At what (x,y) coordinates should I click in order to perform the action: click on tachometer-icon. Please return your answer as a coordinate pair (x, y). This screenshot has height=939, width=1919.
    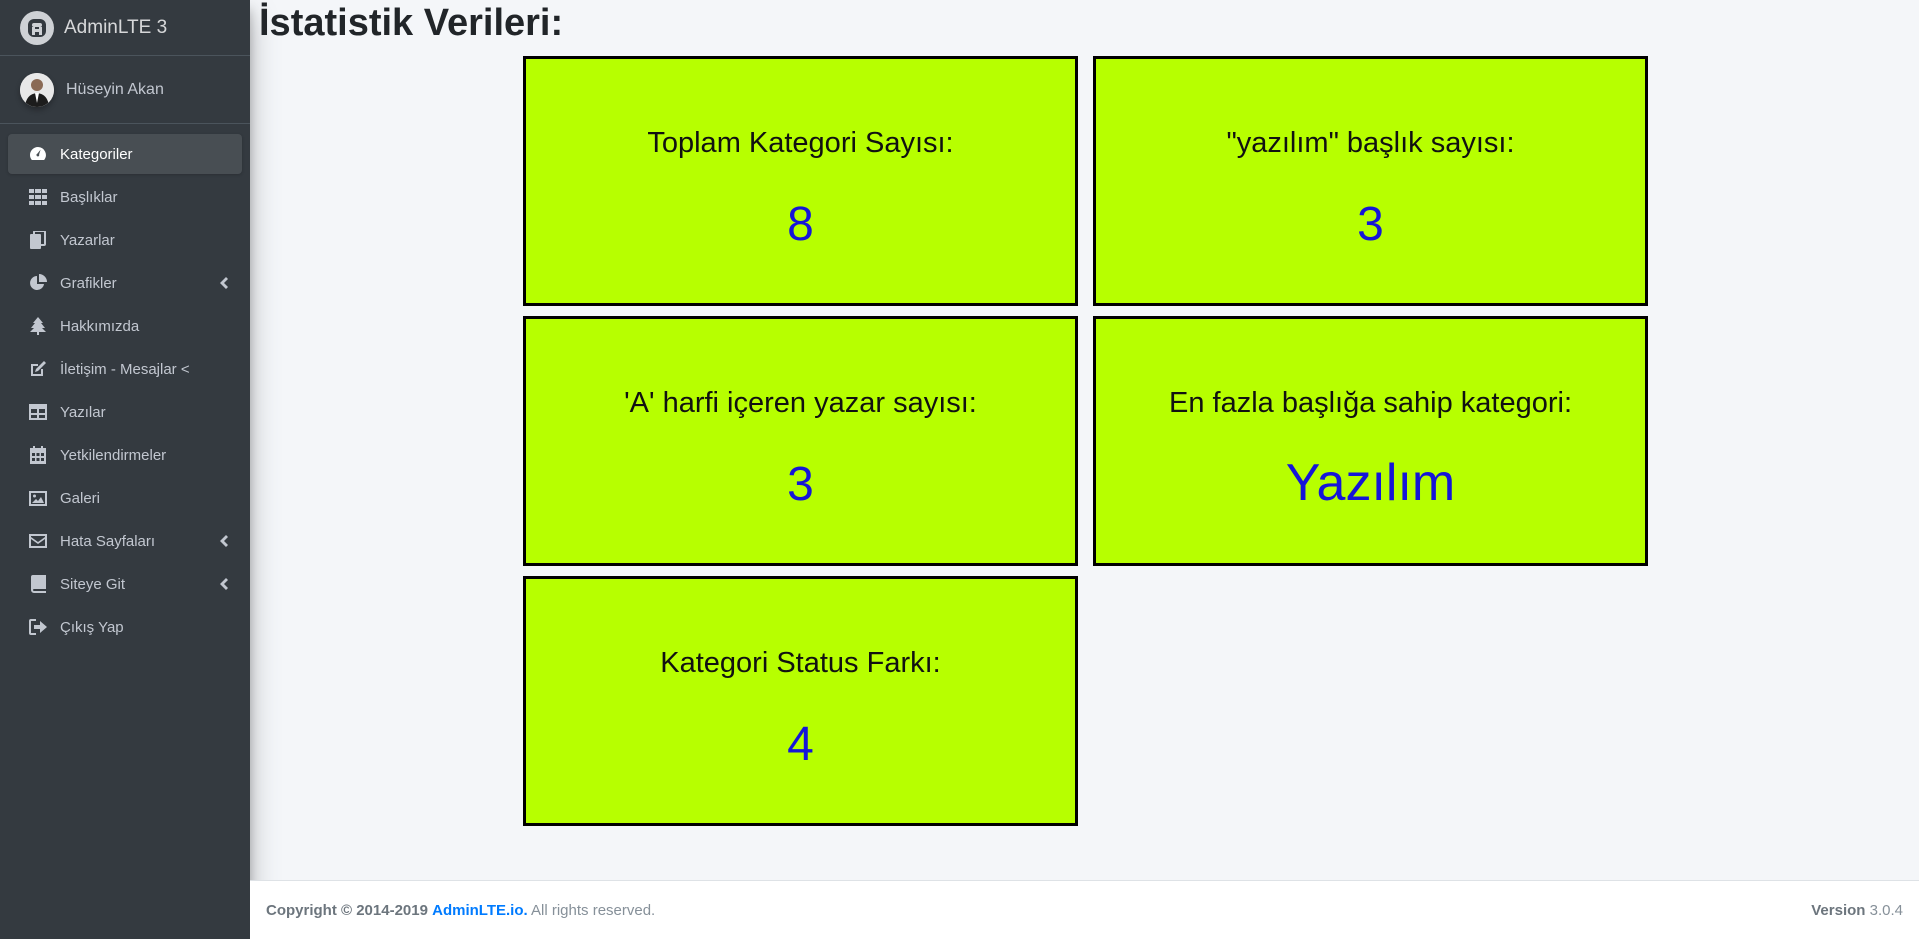
    Looking at the image, I should click on (38, 154).